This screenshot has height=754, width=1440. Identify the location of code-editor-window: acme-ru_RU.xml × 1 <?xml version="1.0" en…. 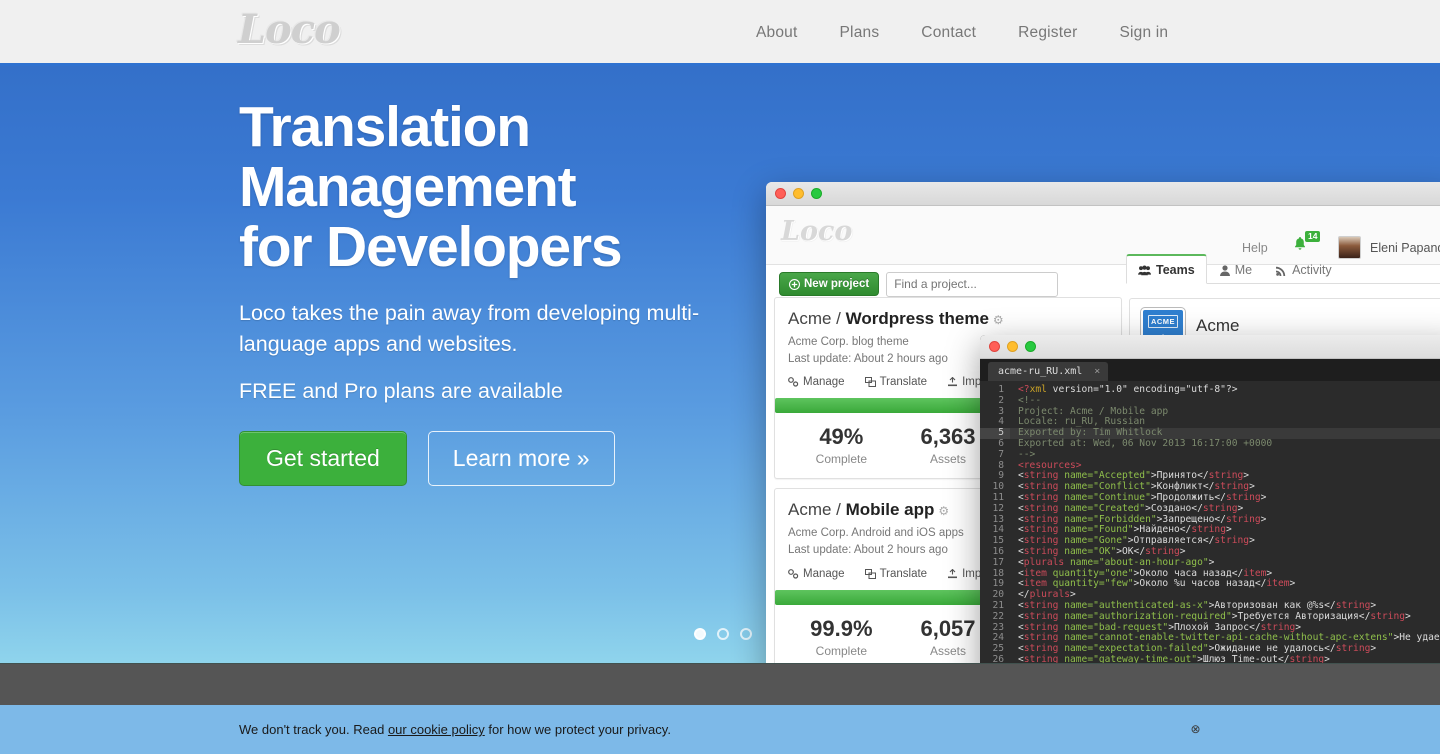
(1210, 499).